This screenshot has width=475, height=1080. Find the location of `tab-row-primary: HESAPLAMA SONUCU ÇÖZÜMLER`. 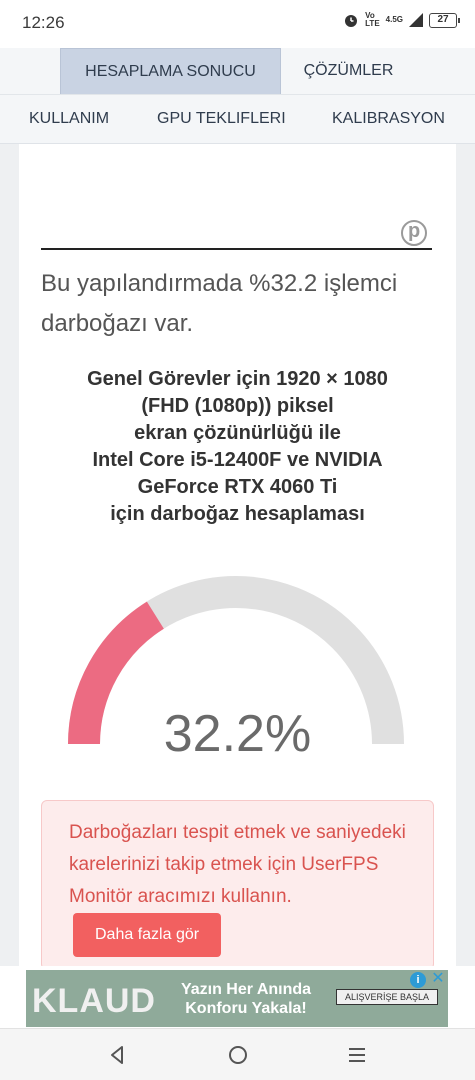

tab-row-primary: HESAPLAMA SONUCU ÇÖZÜMLER is located at coordinates (237, 72).